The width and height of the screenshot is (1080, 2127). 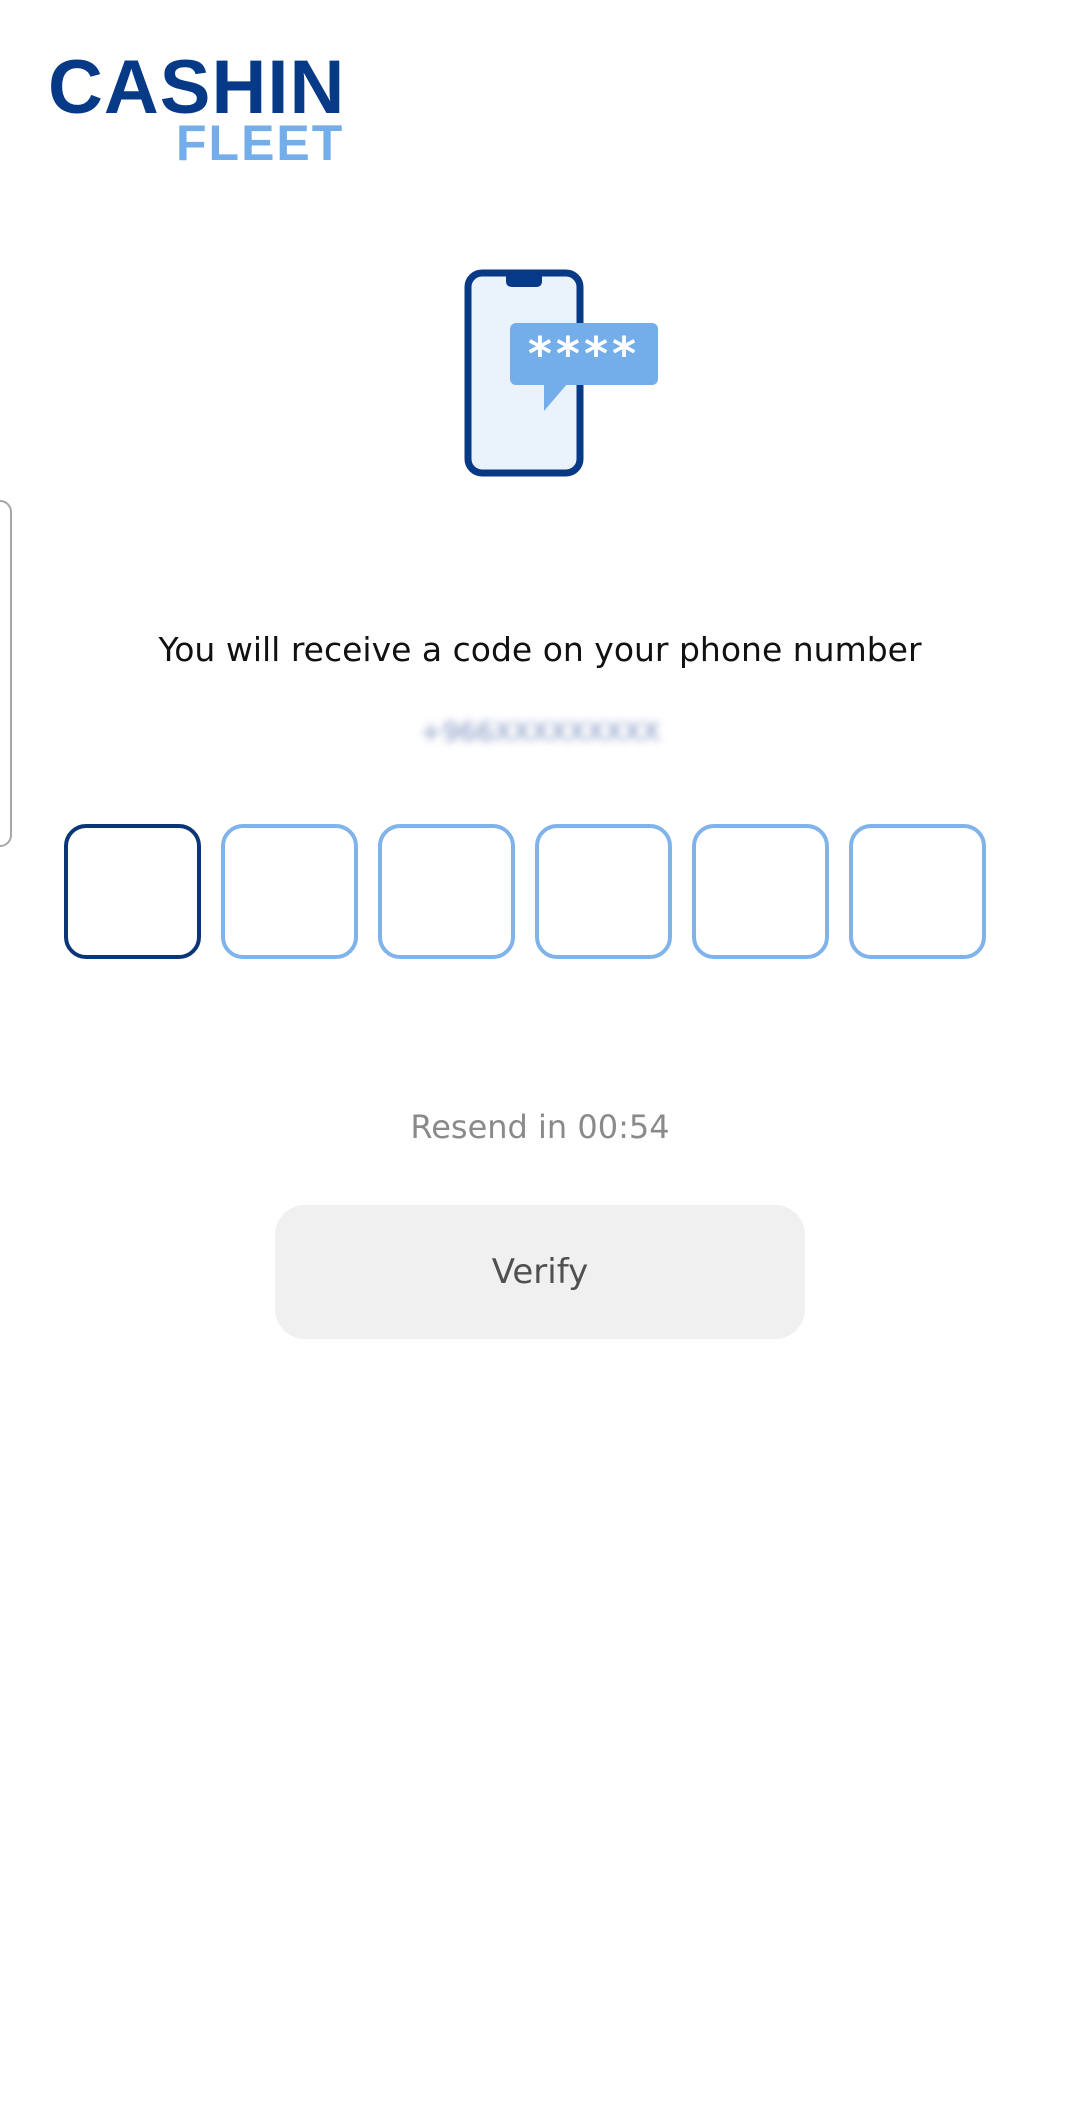 I want to click on resend-timer: Resend in 00:54, so click(x=540, y=1127).